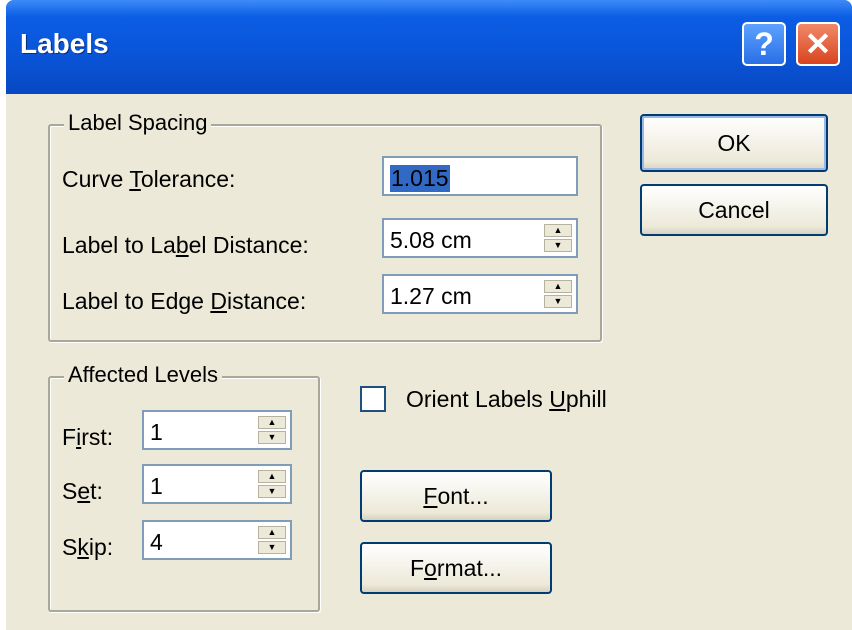 Image resolution: width=852 pixels, height=630 pixels. What do you see at coordinates (185, 245) in the screenshot?
I see `label-distance-label: Label to Label Distance:` at bounding box center [185, 245].